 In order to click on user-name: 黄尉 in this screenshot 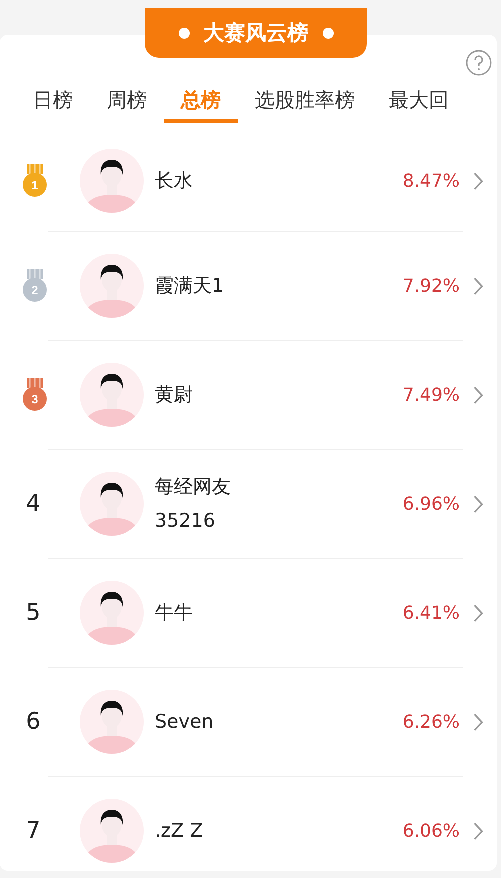, I will do `click(174, 395)`.